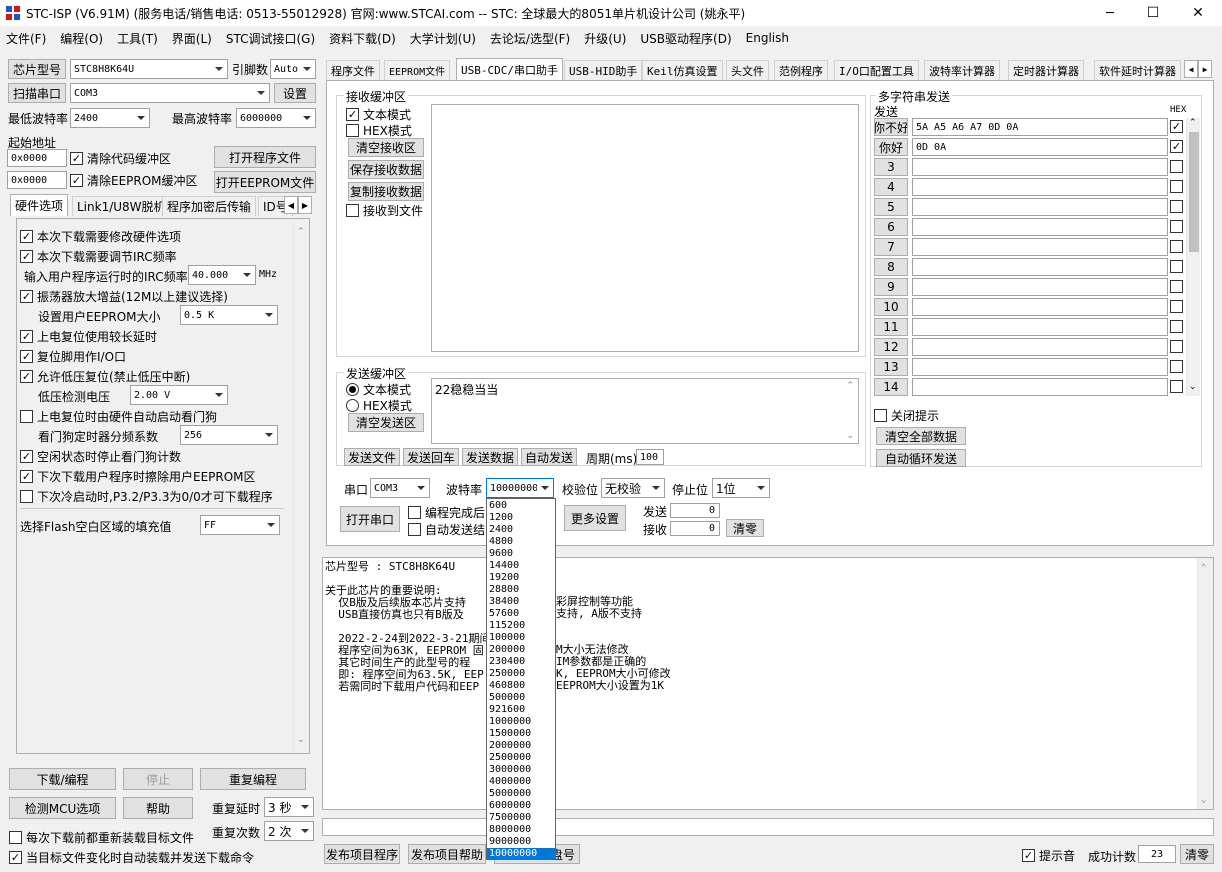  Describe the element at coordinates (891, 227) in the screenshot. I see `multi-send-button-6: 6` at that location.